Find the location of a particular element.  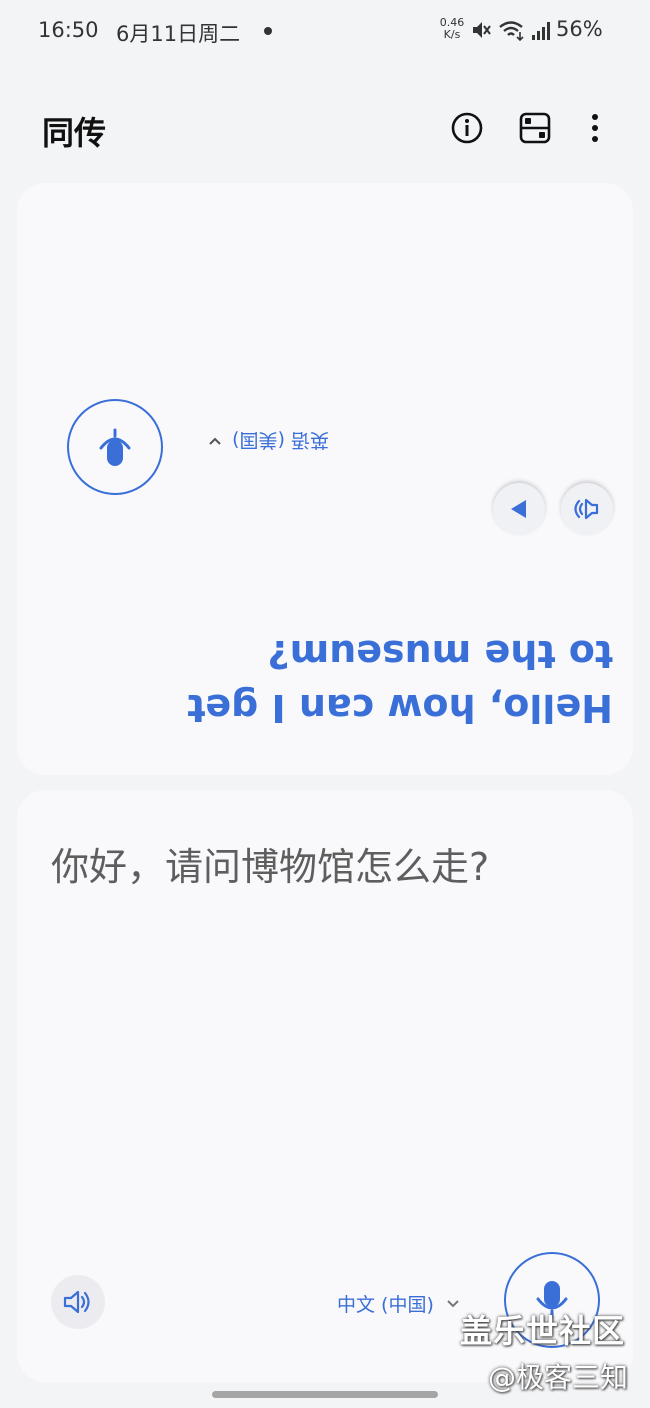

battery-level: 56% is located at coordinates (579, 29).